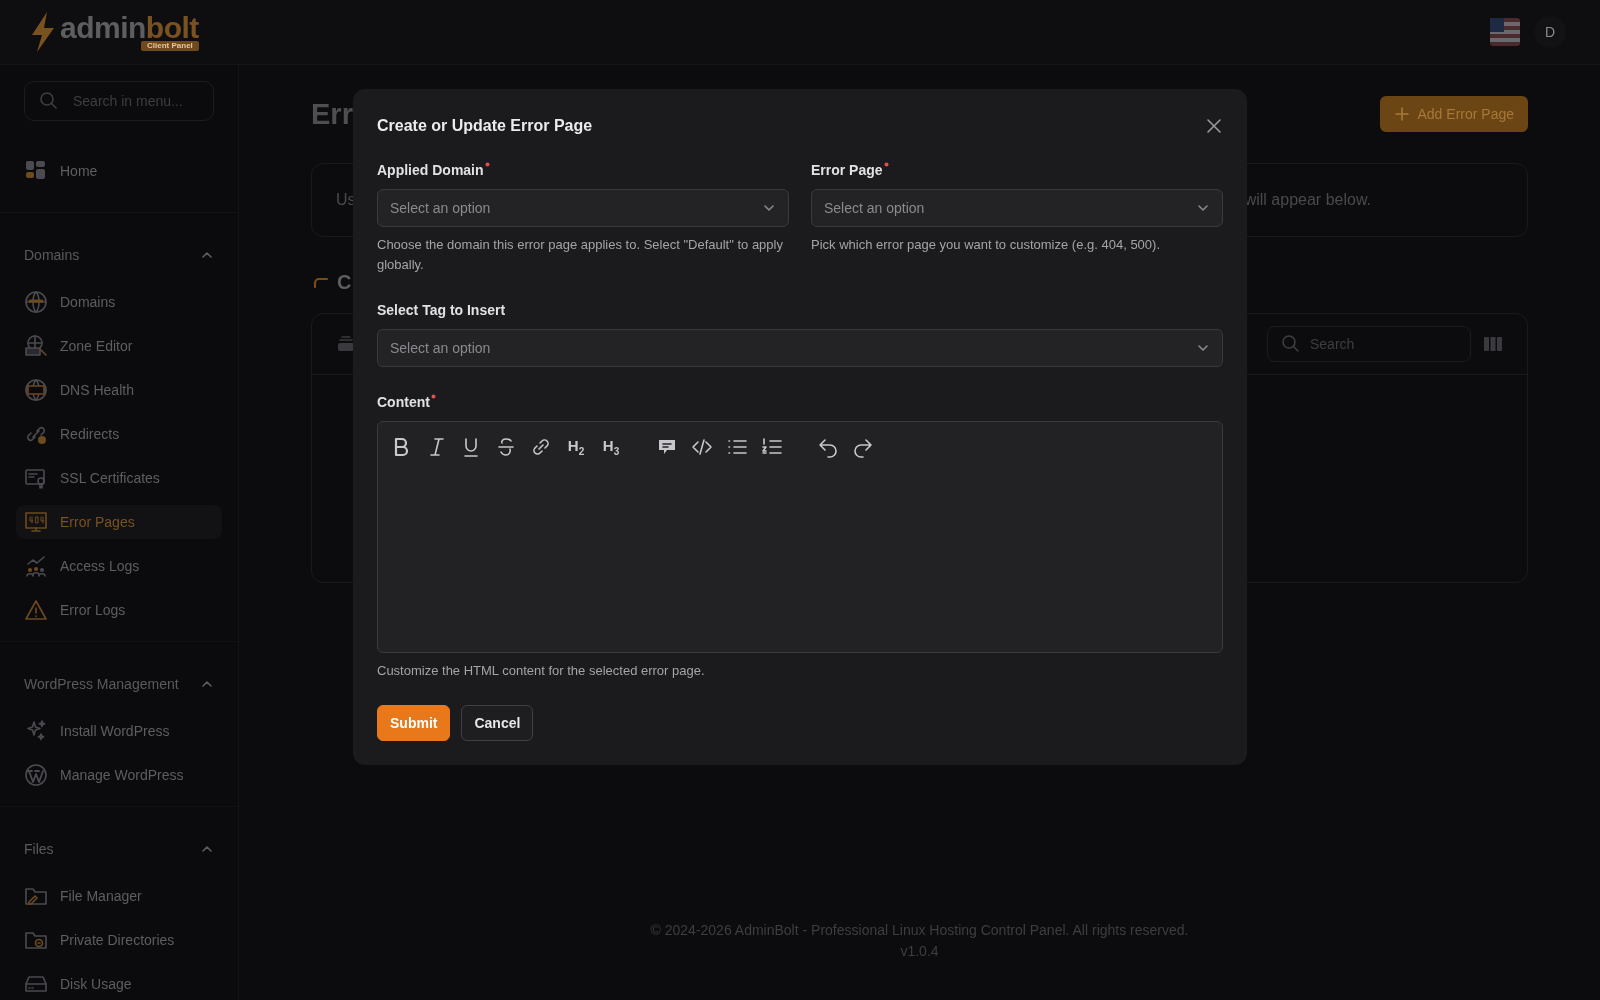 This screenshot has height=1000, width=1600. What do you see at coordinates (36, 478) in the screenshot?
I see `certificate-icon` at bounding box center [36, 478].